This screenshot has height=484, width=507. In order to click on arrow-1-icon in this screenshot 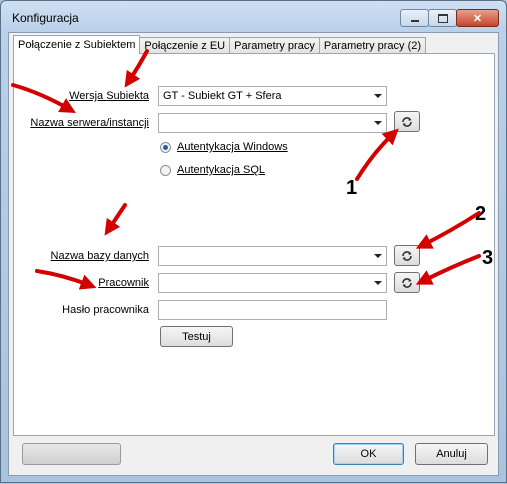, I will do `click(377, 154)`.